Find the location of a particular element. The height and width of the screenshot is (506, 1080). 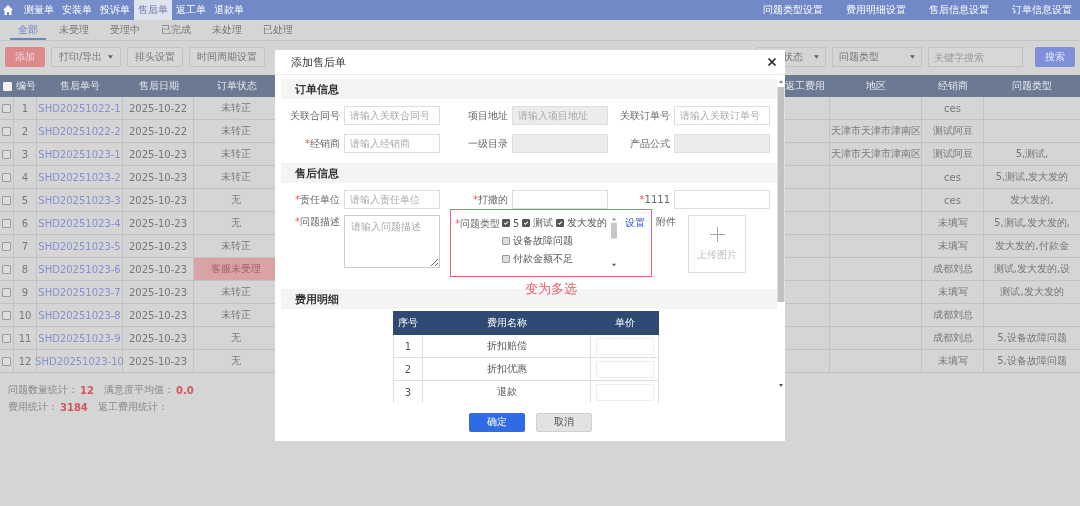

home-icon is located at coordinates (8, 10).